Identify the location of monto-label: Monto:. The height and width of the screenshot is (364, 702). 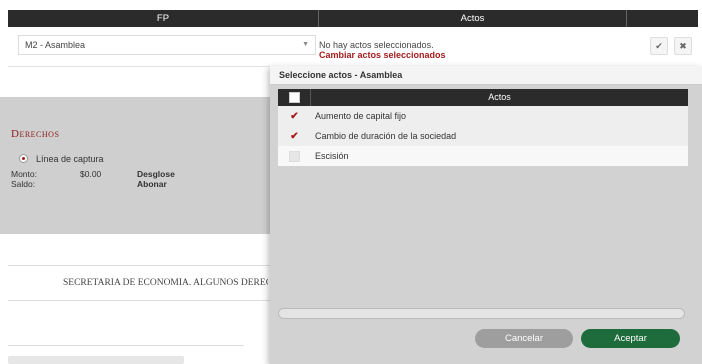
(24, 174).